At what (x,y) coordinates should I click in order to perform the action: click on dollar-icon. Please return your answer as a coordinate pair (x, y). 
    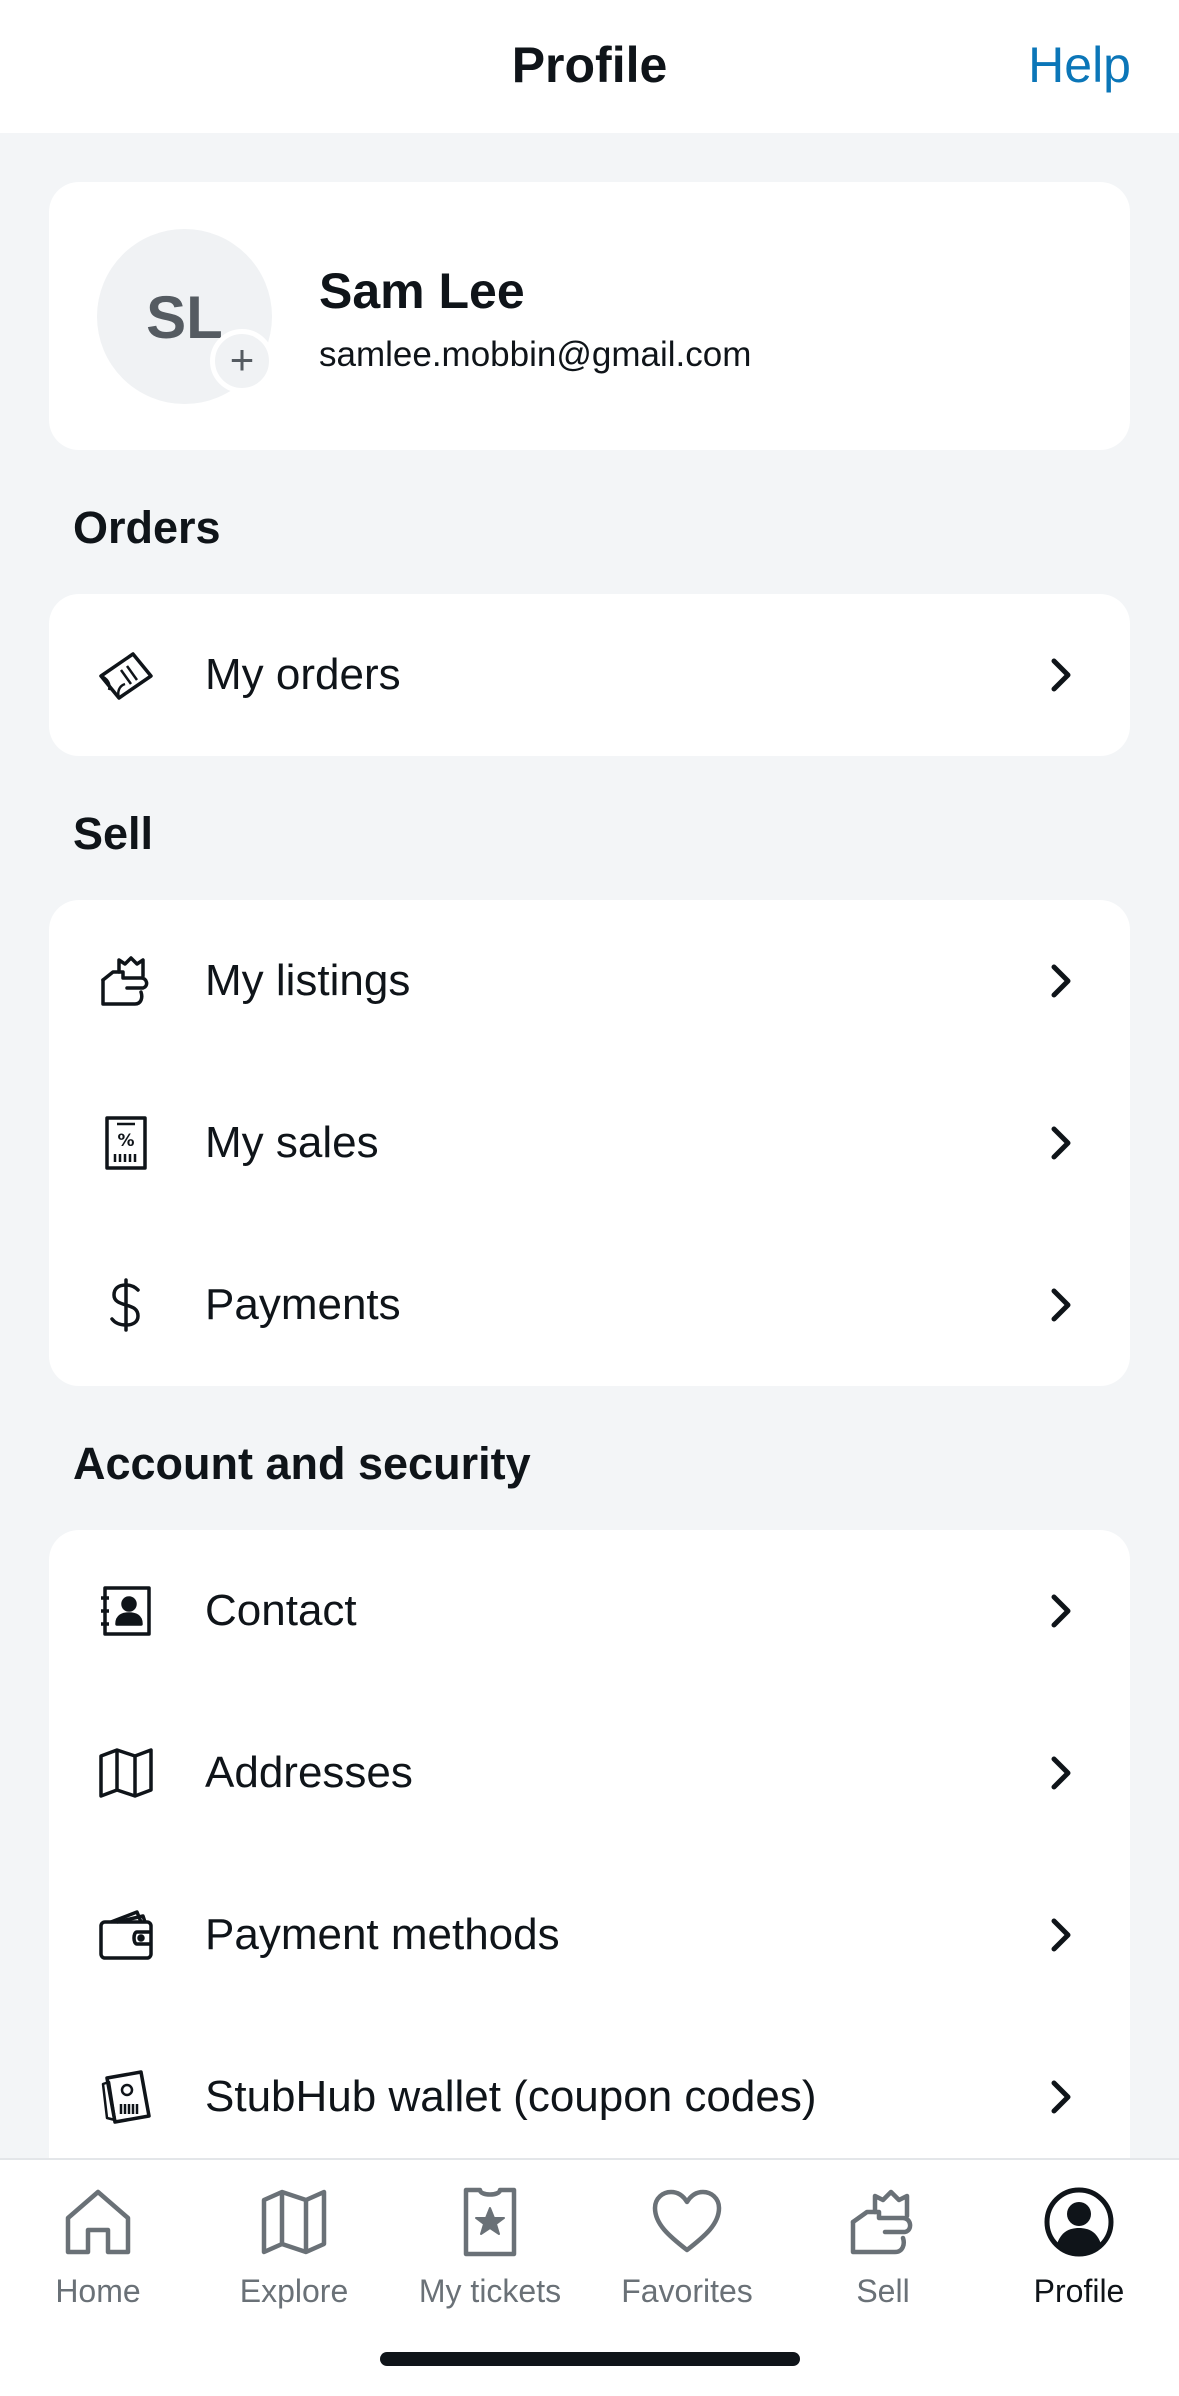
    Looking at the image, I should click on (125, 1305).